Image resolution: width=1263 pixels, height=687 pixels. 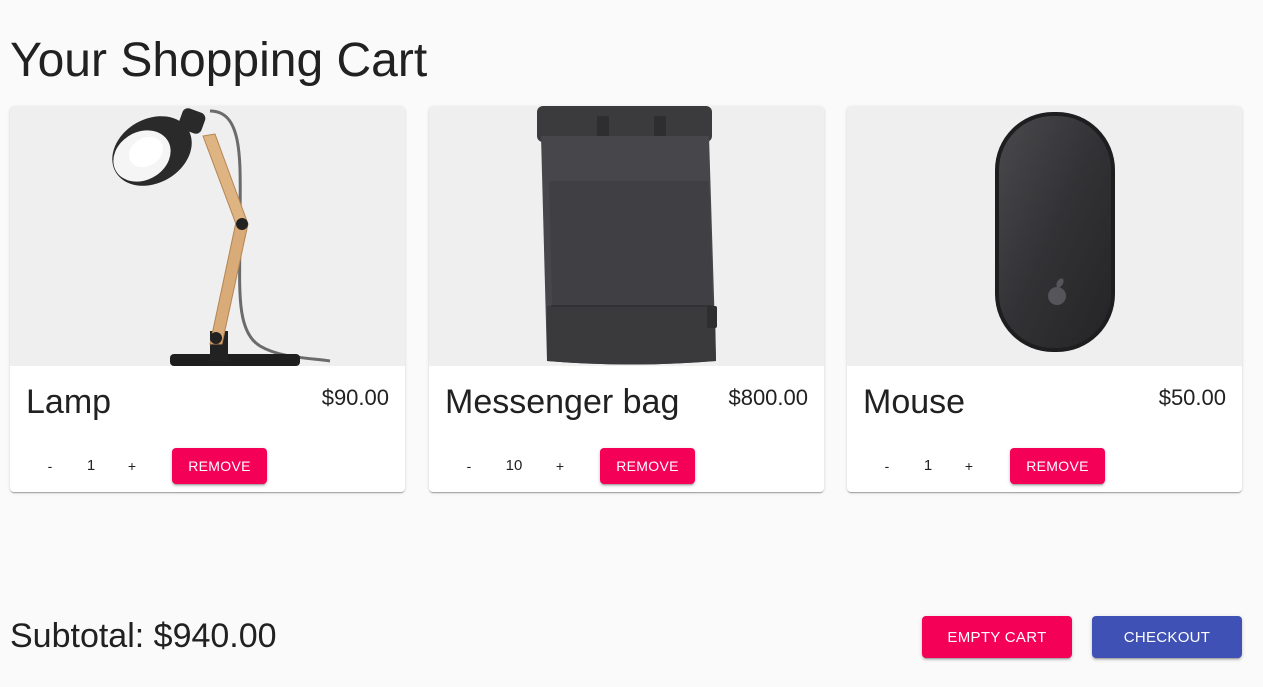 What do you see at coordinates (768, 397) in the screenshot?
I see `item-price: $800.00` at bounding box center [768, 397].